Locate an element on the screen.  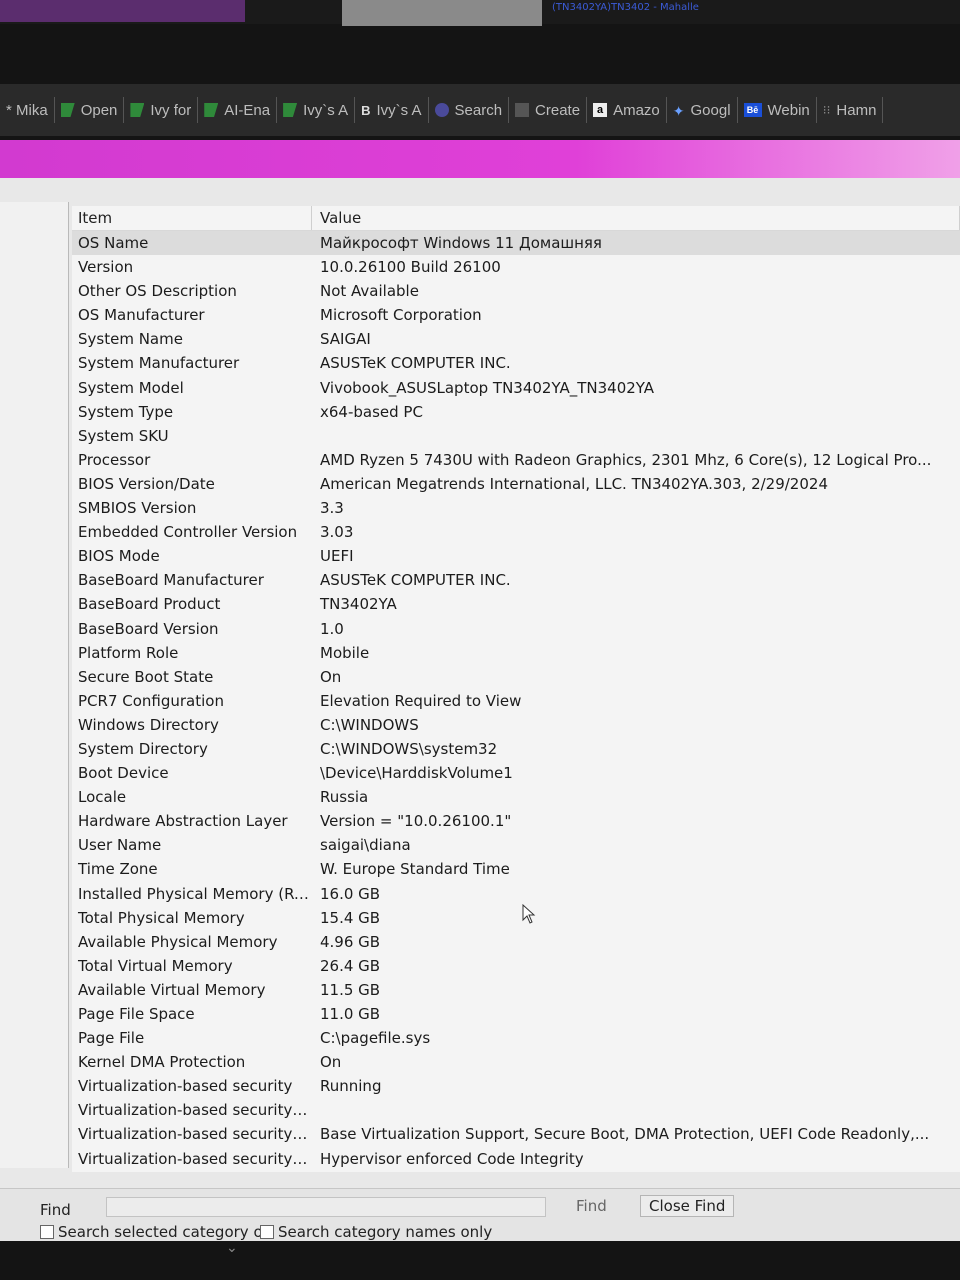
bookmark-item: ⁝⁝ Hamn is located at coordinates (850, 110).